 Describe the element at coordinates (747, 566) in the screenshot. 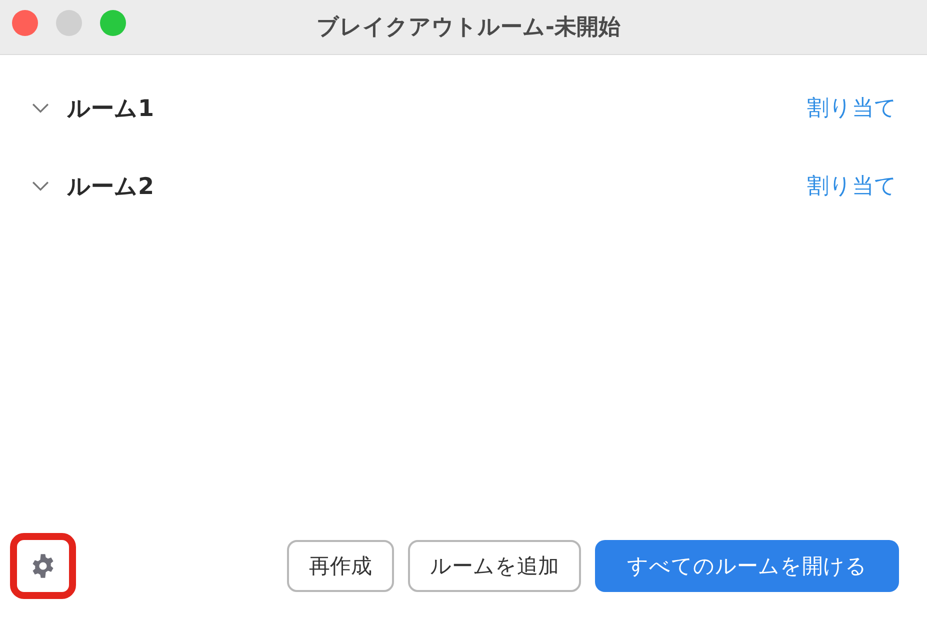

I see `open-all-rooms-button: すべてのルームを開ける` at that location.